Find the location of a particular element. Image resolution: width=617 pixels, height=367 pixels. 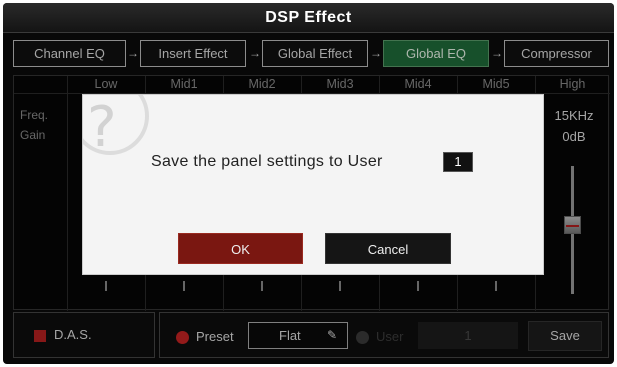

ok-button: OK is located at coordinates (240, 248).